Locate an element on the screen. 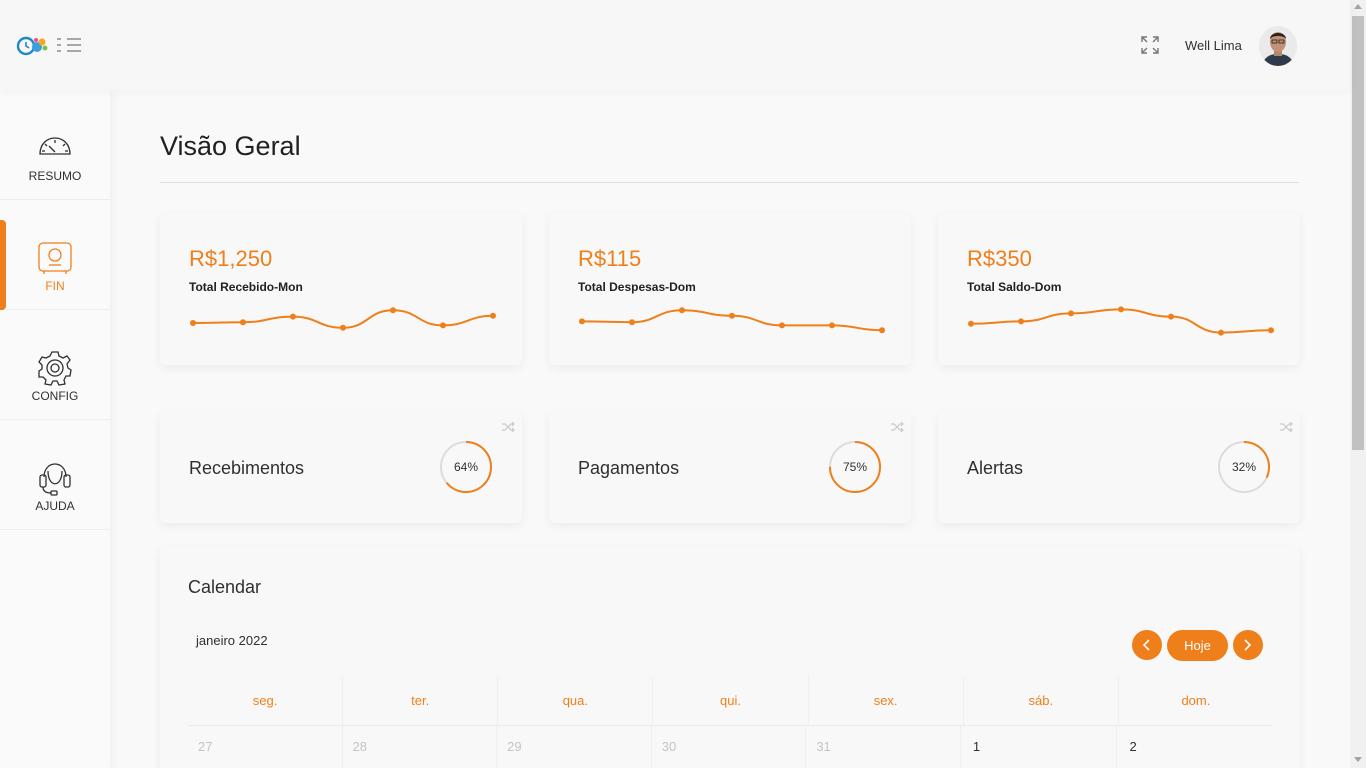 The height and width of the screenshot is (768, 1366). sidebar-item-label: CONFIG is located at coordinates (55, 396).